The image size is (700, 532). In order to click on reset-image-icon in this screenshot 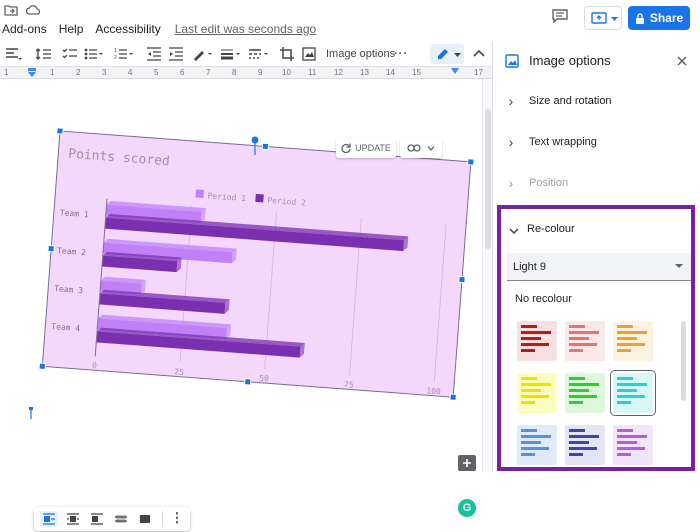, I will do `click(309, 54)`.